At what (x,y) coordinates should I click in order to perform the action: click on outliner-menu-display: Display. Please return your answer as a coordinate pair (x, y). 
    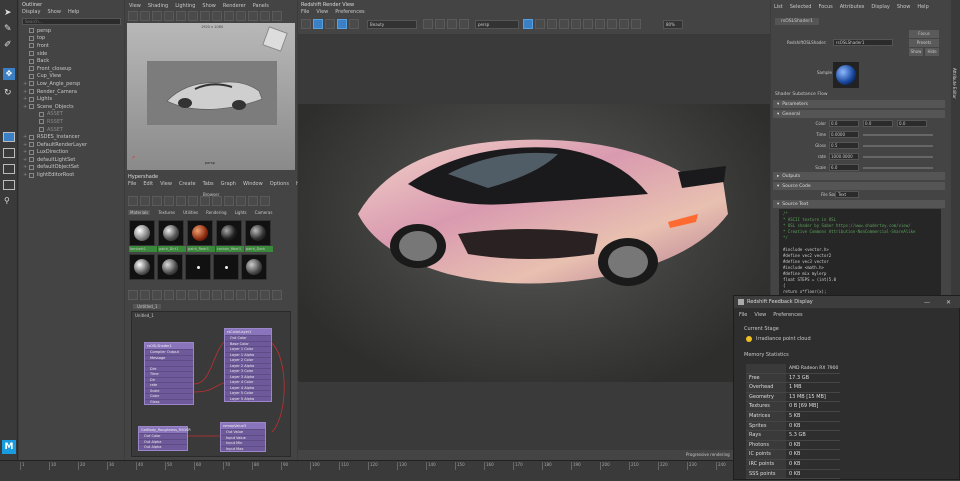
    Looking at the image, I should click on (31, 12).